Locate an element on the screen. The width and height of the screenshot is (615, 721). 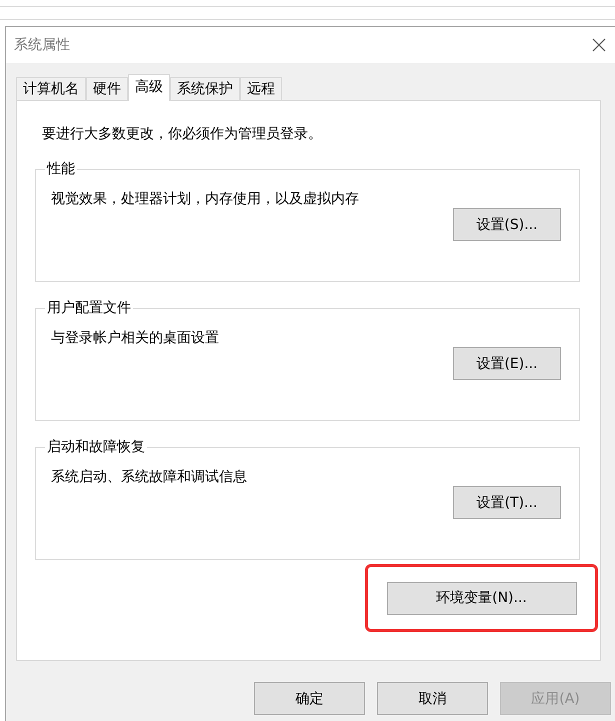
tab: 硬件 is located at coordinates (107, 88).